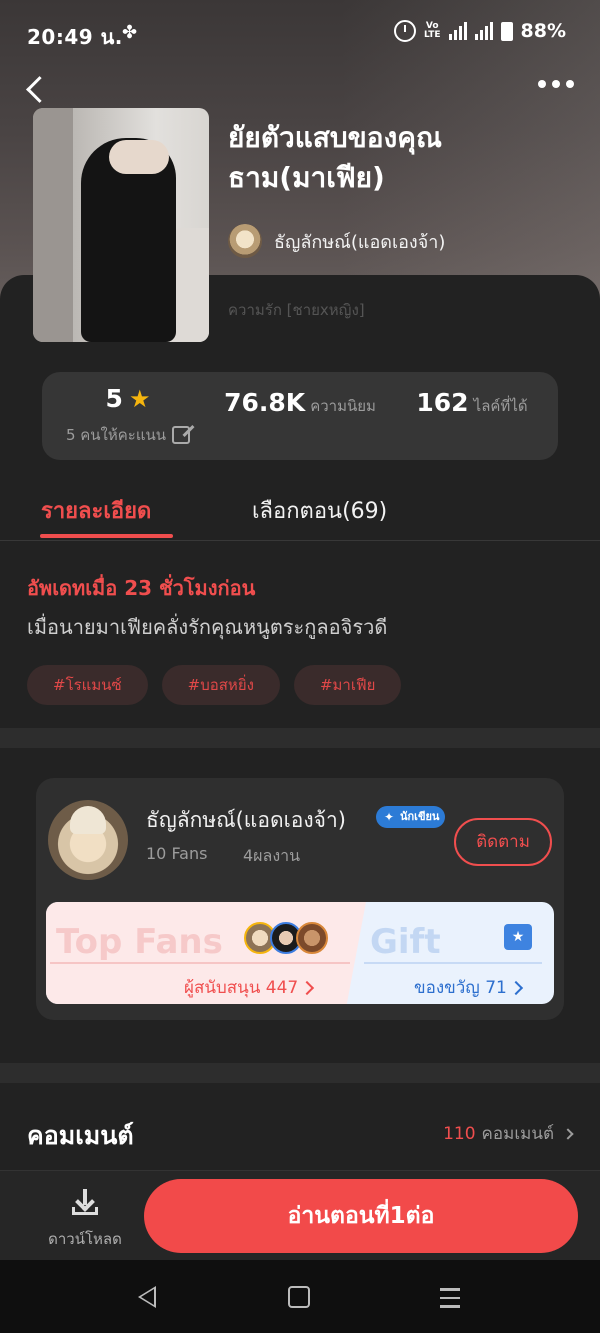 The width and height of the screenshot is (600, 1333). Describe the element at coordinates (85, 1239) in the screenshot. I see `download-label: ดาวน์โหลด` at that location.